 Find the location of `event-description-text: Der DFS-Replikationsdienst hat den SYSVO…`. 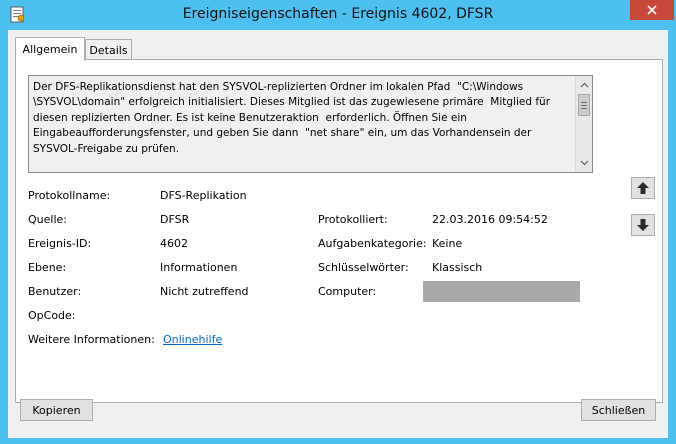

event-description-text: Der DFS-Replikationsdienst hat den SYSVO… is located at coordinates (292, 118).